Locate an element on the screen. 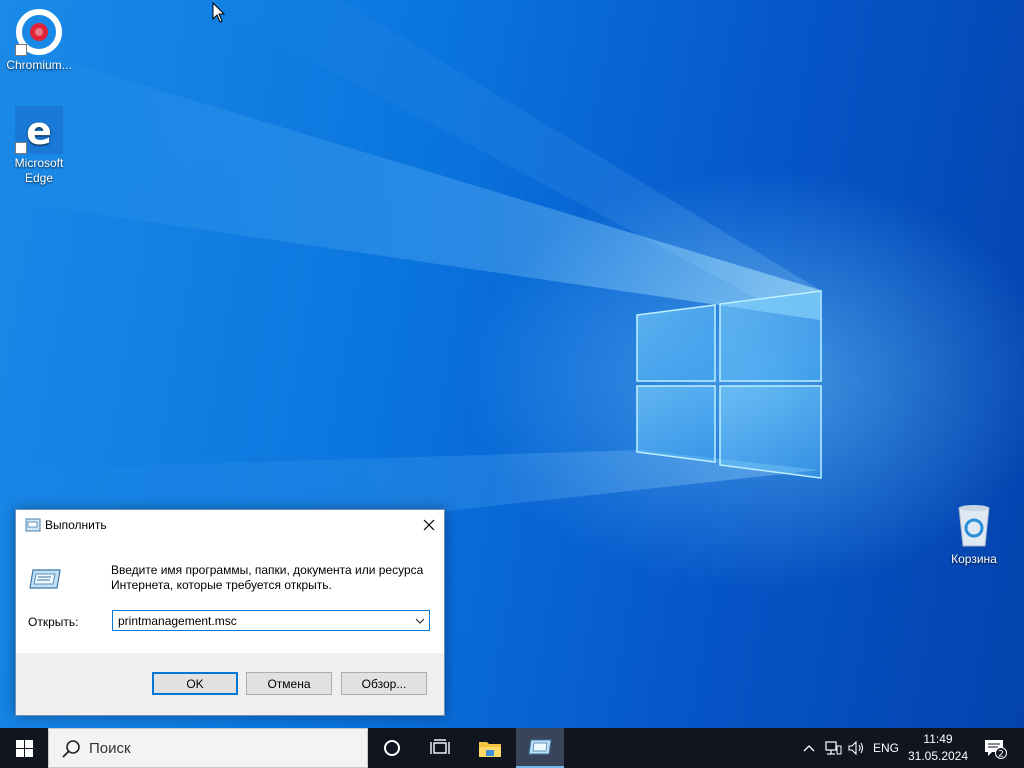 The height and width of the screenshot is (768, 1024). desktop-icon-recycle-bin: Корзина is located at coordinates (974, 534).